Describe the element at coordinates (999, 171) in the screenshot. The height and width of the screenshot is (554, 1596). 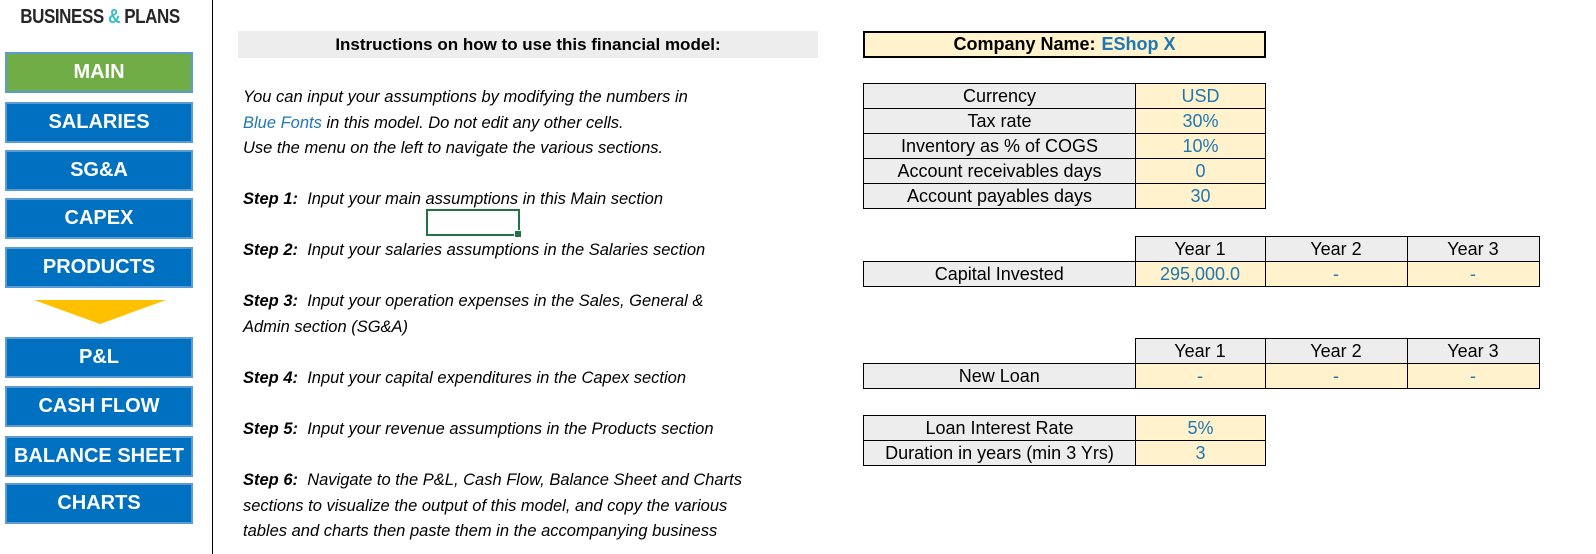
I see `row-label: Account receivables days` at that location.